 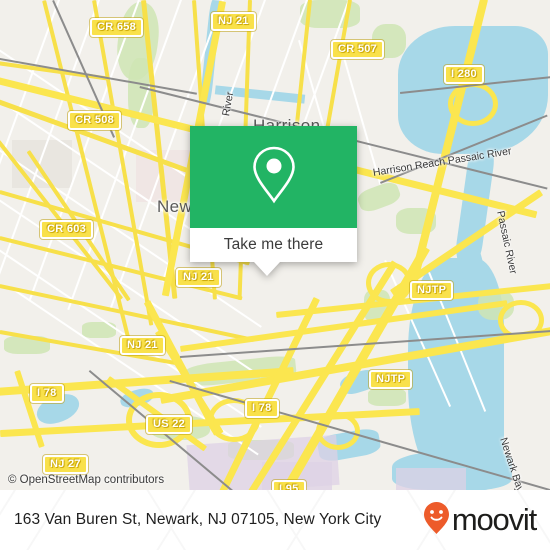 I want to click on location-popup-card: Take me there, so click(x=273, y=201).